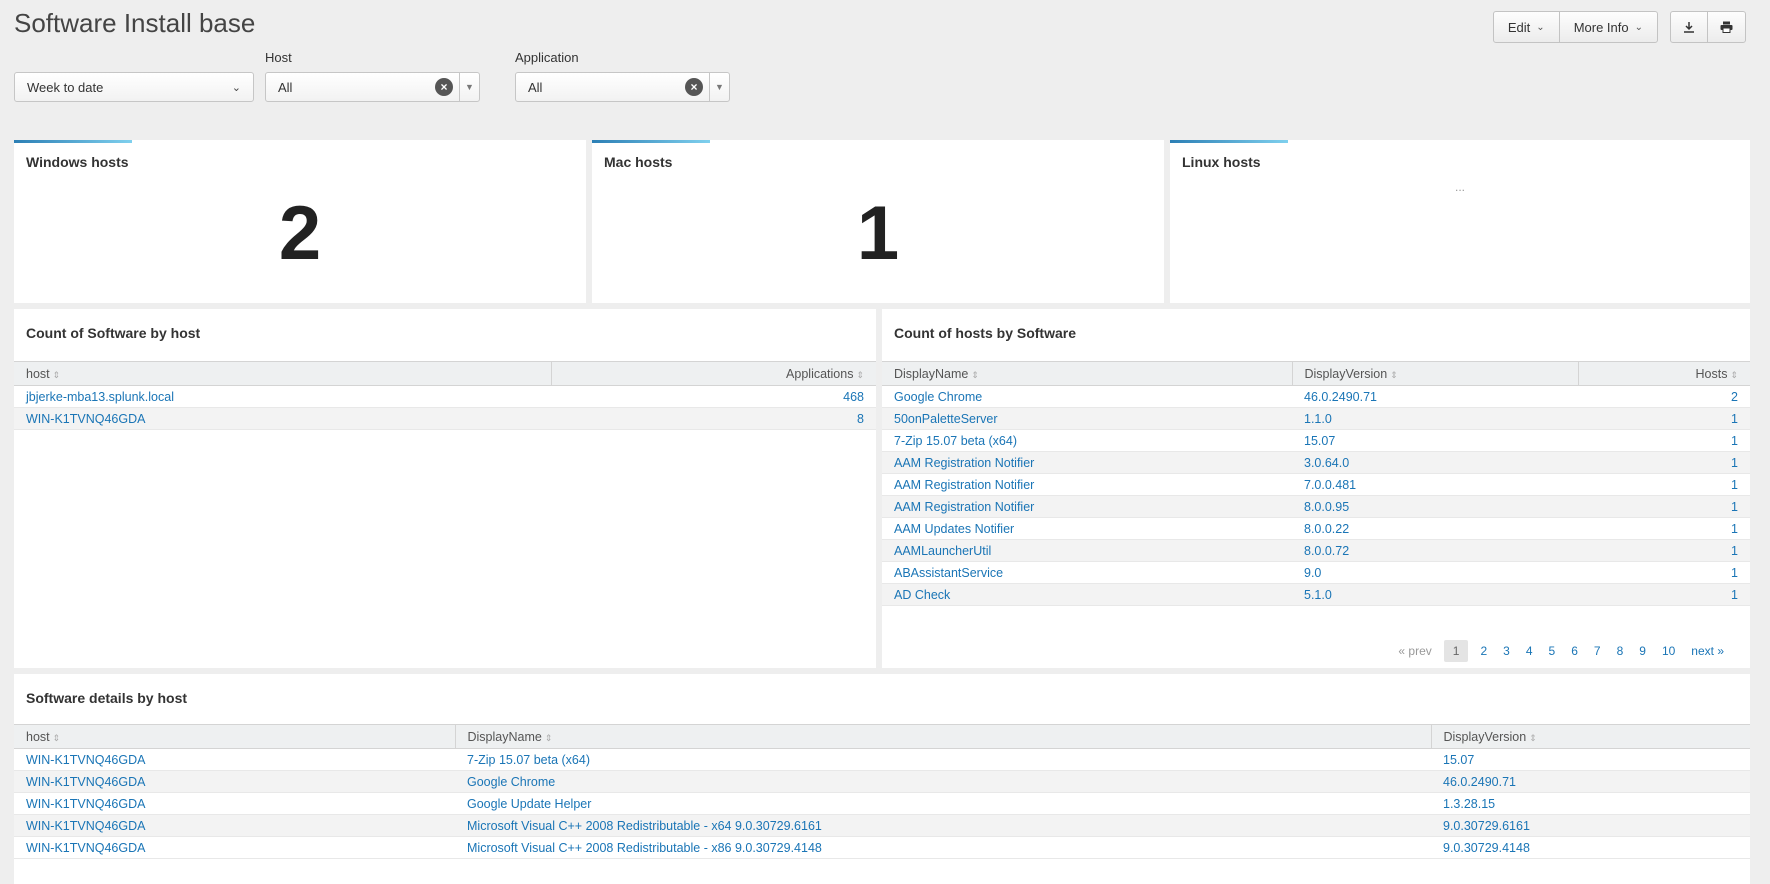  I want to click on pagination-page-2: 2, so click(1483, 651).